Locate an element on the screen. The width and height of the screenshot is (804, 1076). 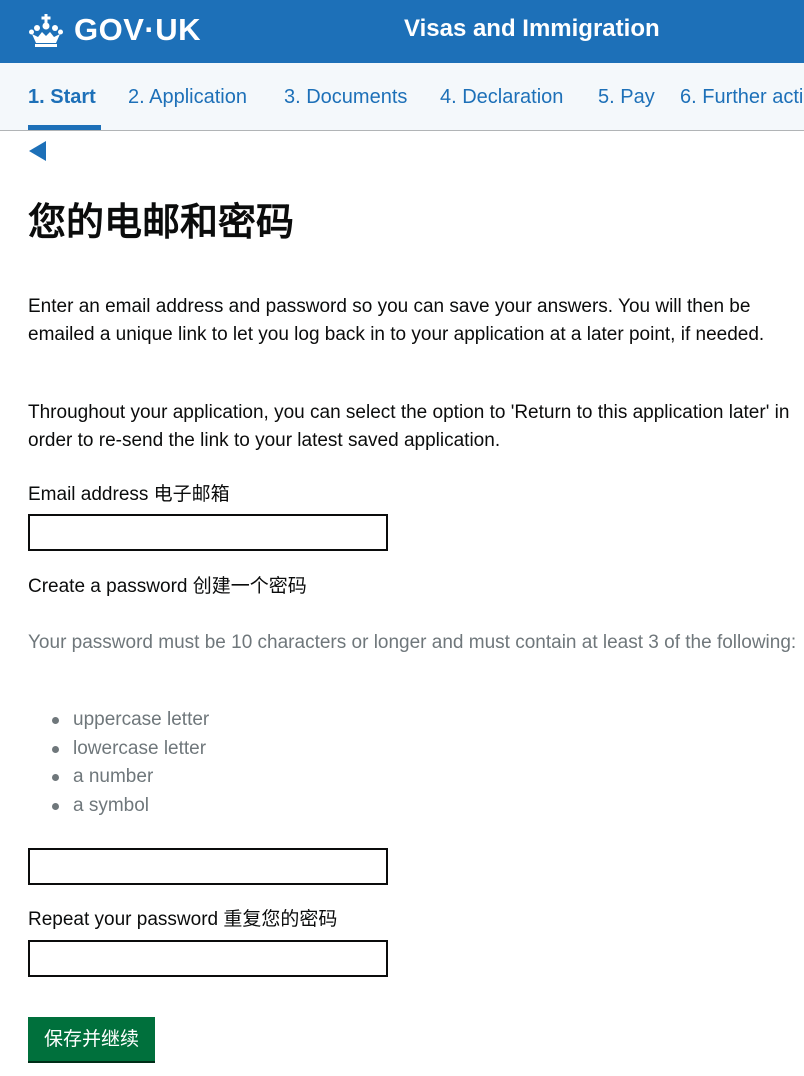
step-start: 1. Start is located at coordinates (62, 97).